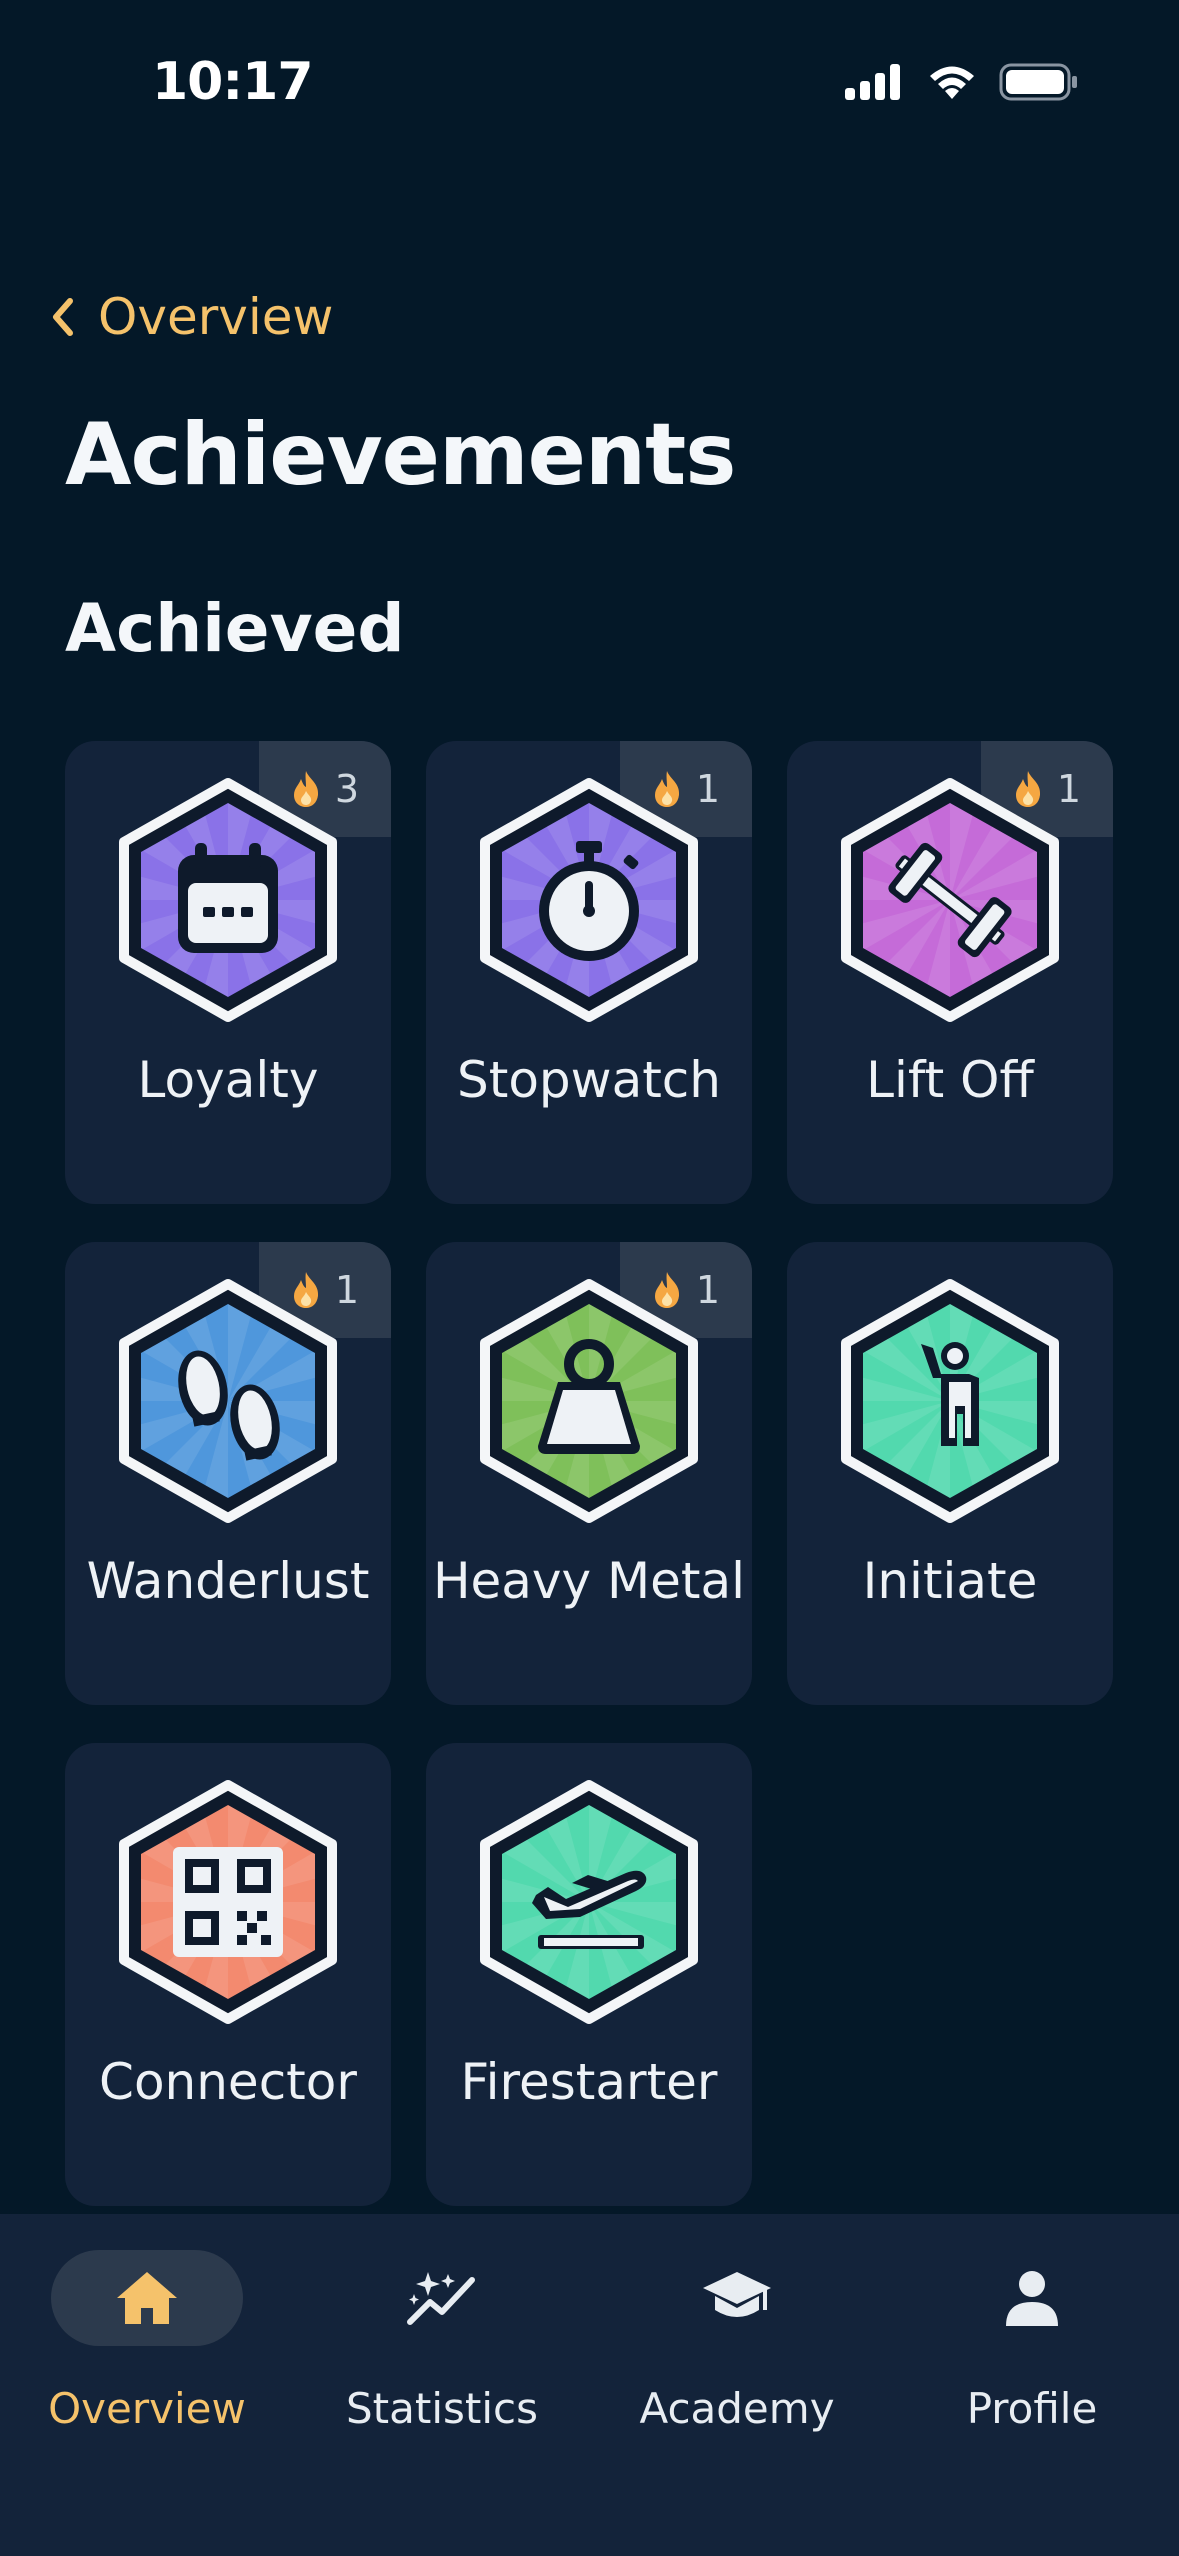 The height and width of the screenshot is (2556, 1179). I want to click on calendar-badge, so click(228, 900).